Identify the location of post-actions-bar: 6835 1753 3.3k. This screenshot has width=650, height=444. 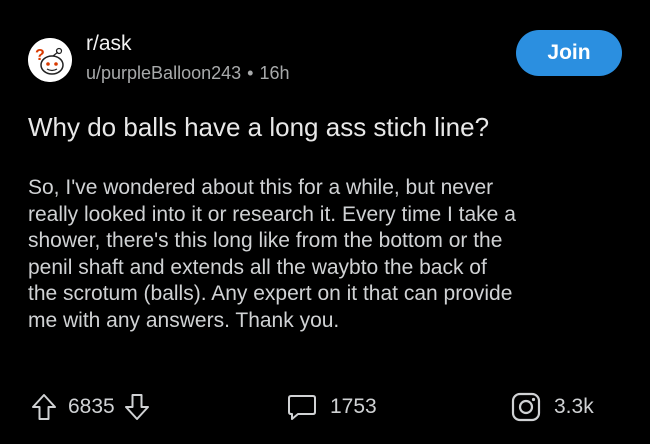
(325, 407).